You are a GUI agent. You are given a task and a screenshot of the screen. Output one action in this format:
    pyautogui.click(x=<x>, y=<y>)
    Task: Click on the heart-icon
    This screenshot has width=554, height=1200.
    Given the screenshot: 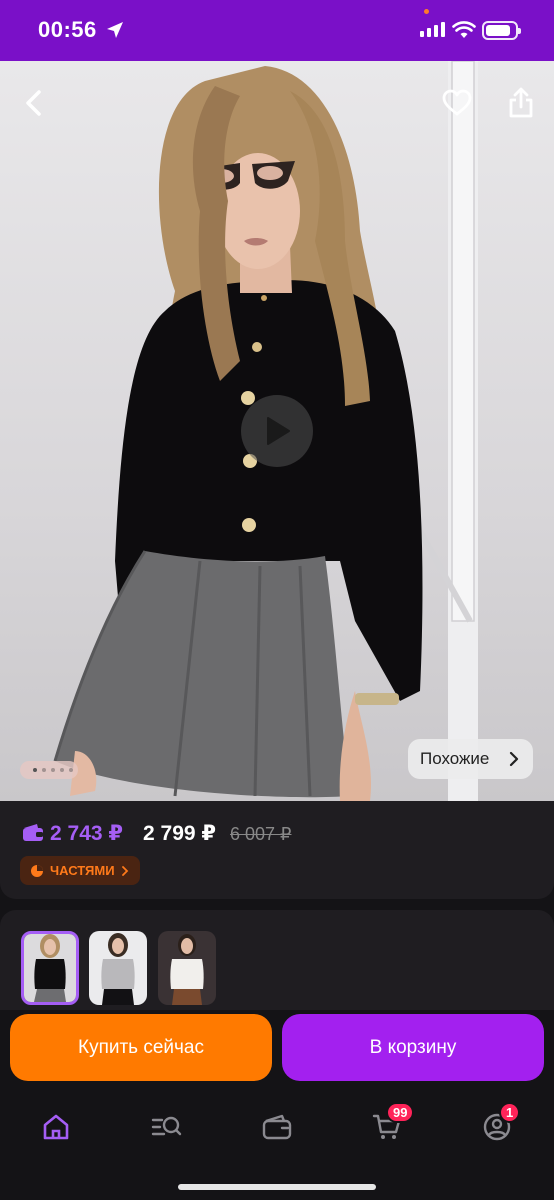 What is the action you would take?
    pyautogui.click(x=457, y=102)
    